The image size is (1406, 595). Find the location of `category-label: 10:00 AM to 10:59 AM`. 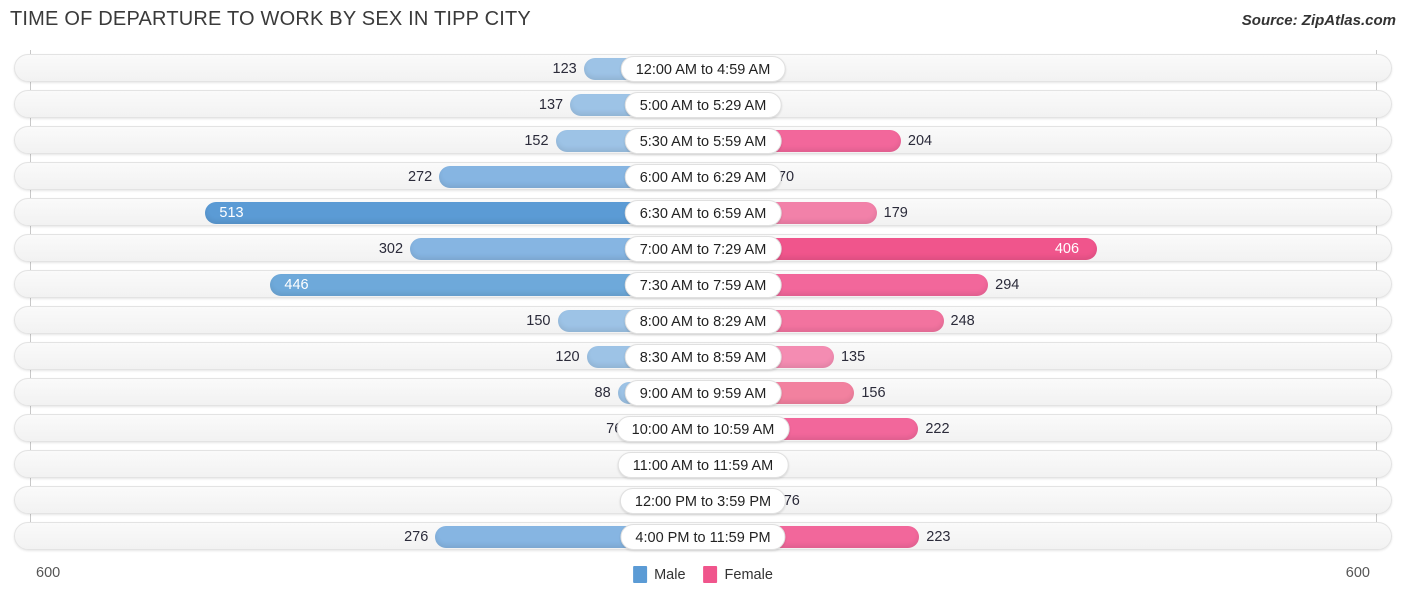

category-label: 10:00 AM to 10:59 AM is located at coordinates (703, 429).